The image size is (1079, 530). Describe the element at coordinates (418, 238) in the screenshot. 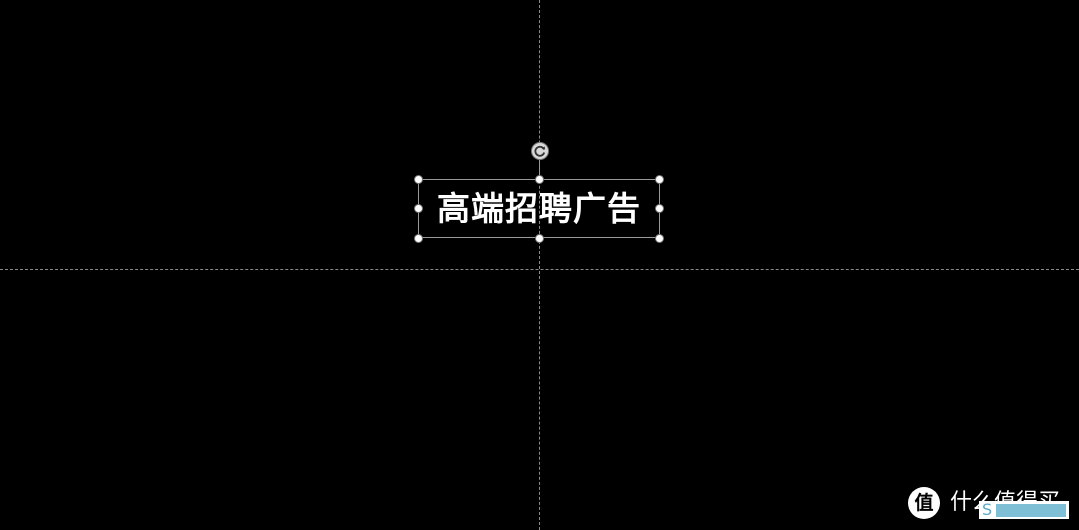

I see `resize-handle-bottom-left` at that location.